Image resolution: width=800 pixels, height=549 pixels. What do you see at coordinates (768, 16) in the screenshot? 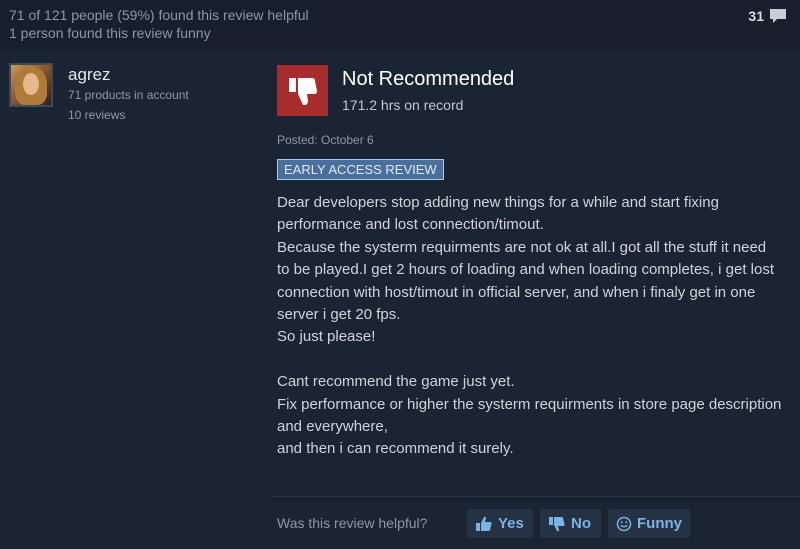
I see `comments-link: 31` at bounding box center [768, 16].